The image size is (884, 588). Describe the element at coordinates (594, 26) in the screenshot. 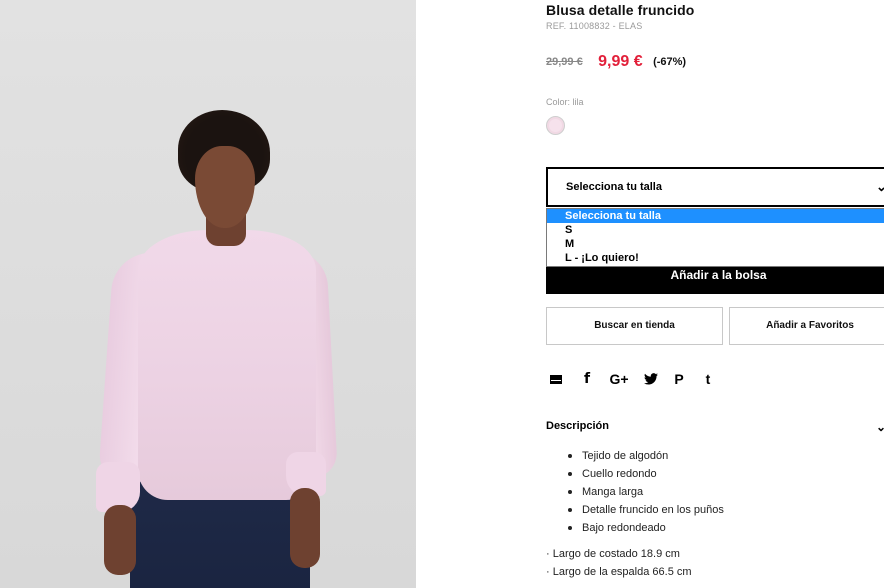

I see `product-reference: REF. 11008832 - ELAS` at that location.